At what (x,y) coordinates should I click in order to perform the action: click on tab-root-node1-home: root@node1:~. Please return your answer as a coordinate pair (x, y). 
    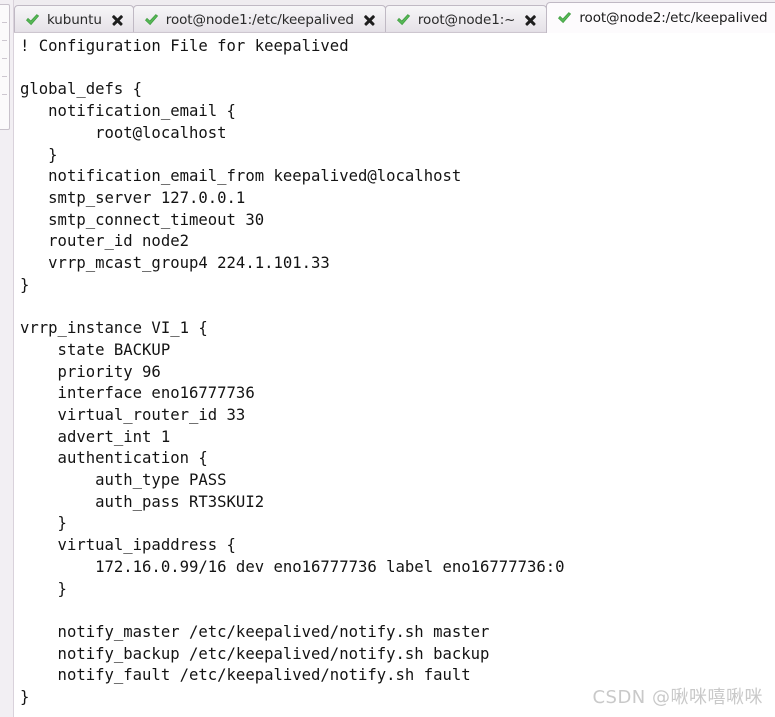
    Looking at the image, I should click on (466, 19).